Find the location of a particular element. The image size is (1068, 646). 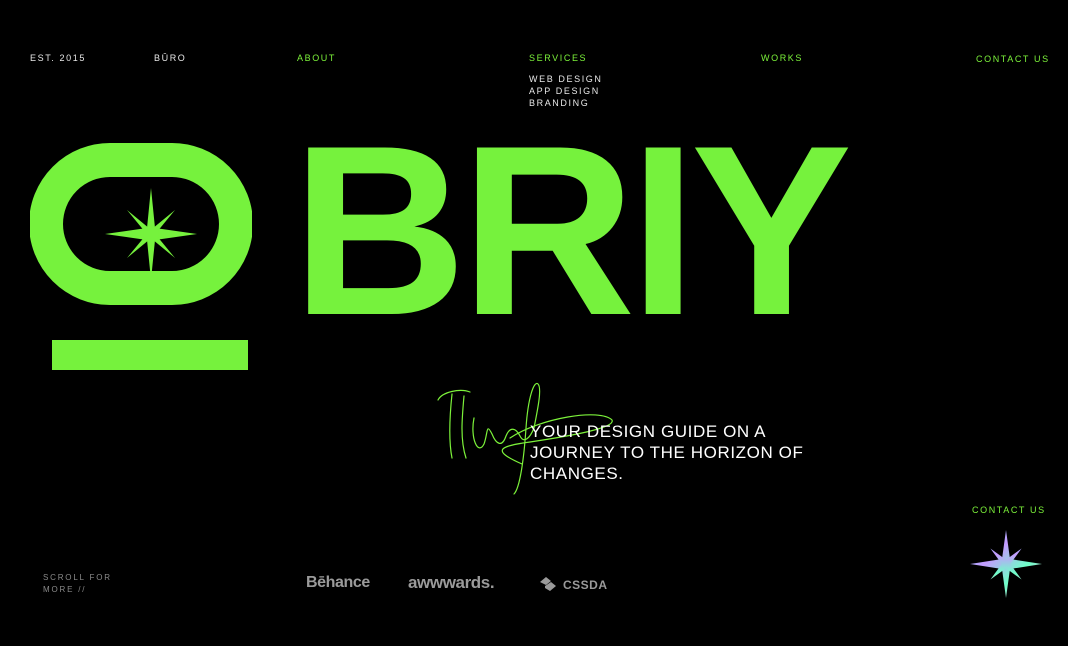

cssda-badge: CSSDA is located at coordinates (572, 585).